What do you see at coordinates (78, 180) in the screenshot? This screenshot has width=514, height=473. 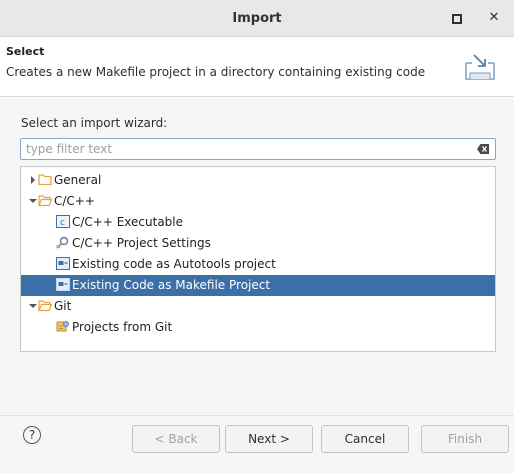 I see `tree-item-label: General` at bounding box center [78, 180].